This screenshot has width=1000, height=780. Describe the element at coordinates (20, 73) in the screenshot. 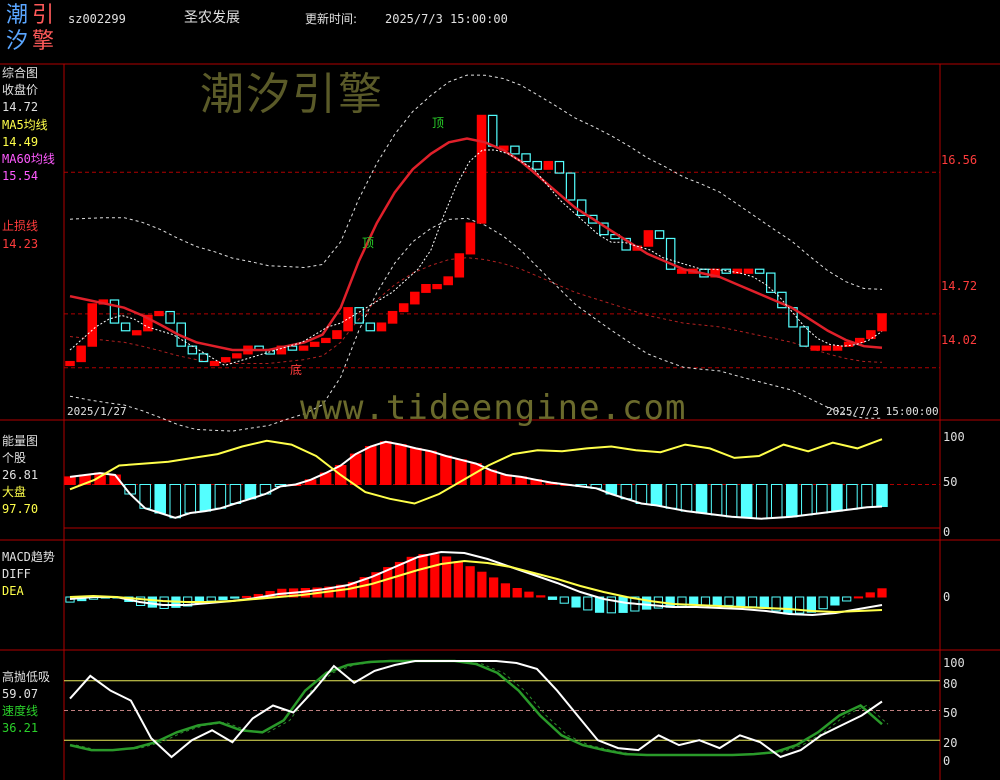

I see `panel1-title: 综合图` at that location.